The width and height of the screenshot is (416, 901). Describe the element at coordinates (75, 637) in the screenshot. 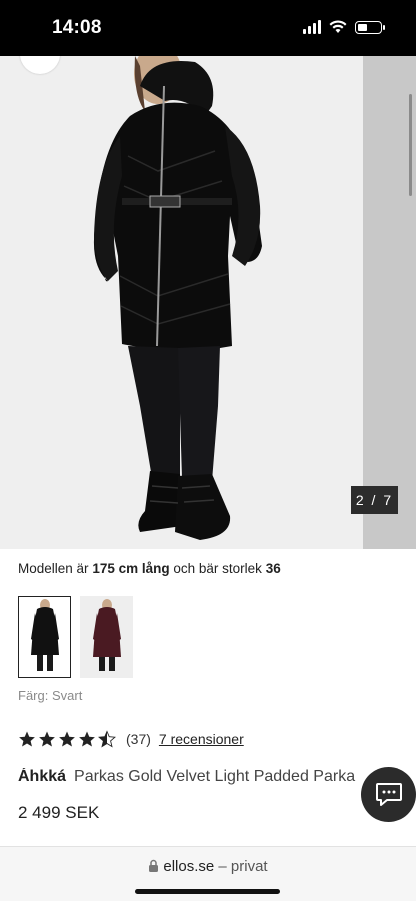

I see `color-swatches` at that location.